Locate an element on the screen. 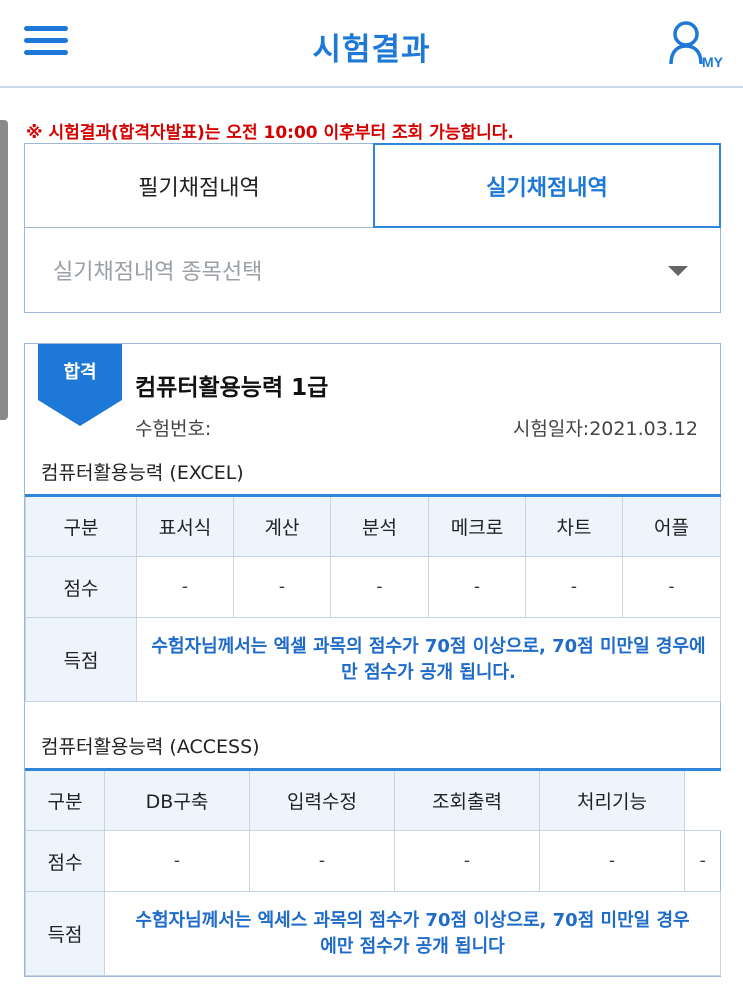 The image size is (743, 988). table-header: 어플 is located at coordinates (671, 526).